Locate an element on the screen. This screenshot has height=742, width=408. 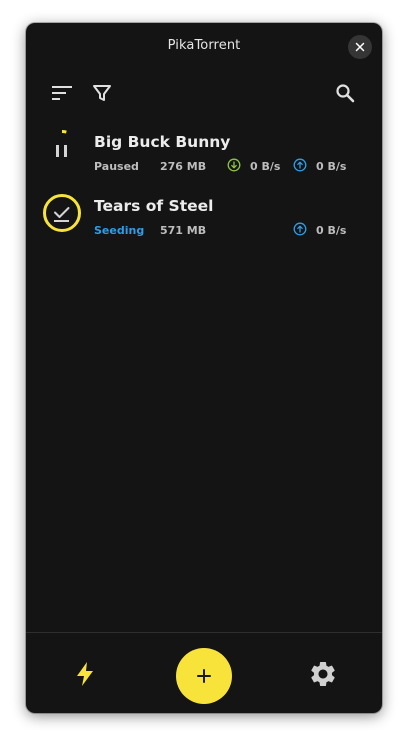
settings-button is located at coordinates (323, 674).